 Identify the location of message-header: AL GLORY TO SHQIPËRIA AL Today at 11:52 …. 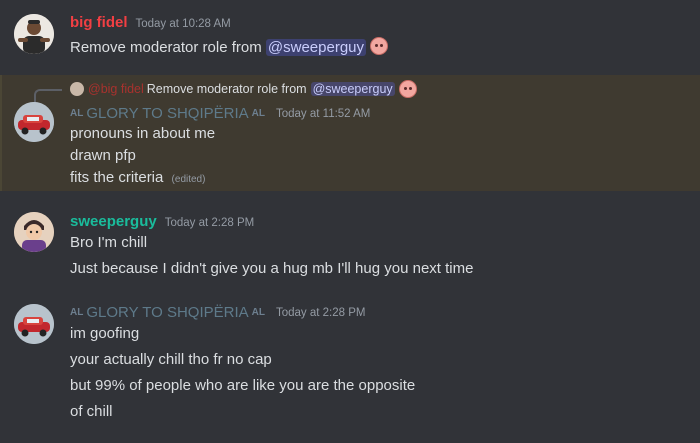
(220, 113).